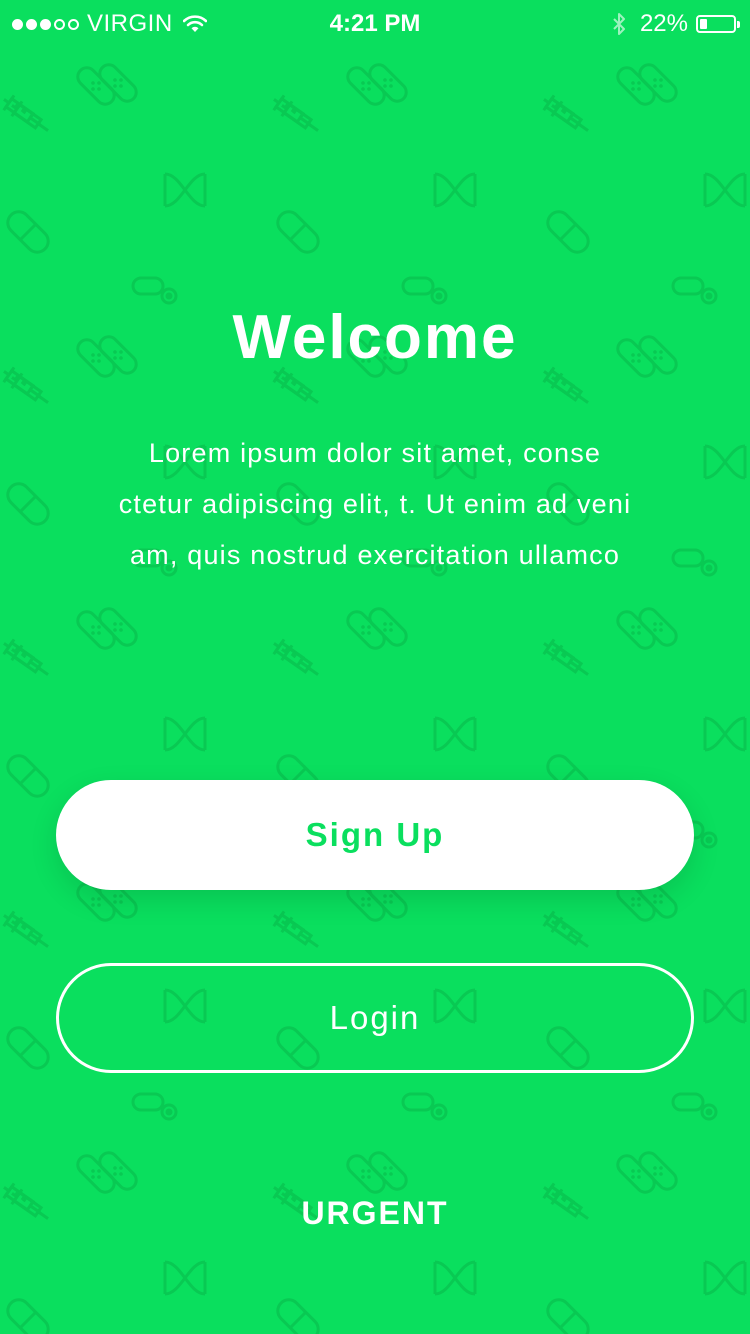 This screenshot has width=750, height=1334. Describe the element at coordinates (663, 23) in the screenshot. I see `battery-percentage: 22%` at that location.